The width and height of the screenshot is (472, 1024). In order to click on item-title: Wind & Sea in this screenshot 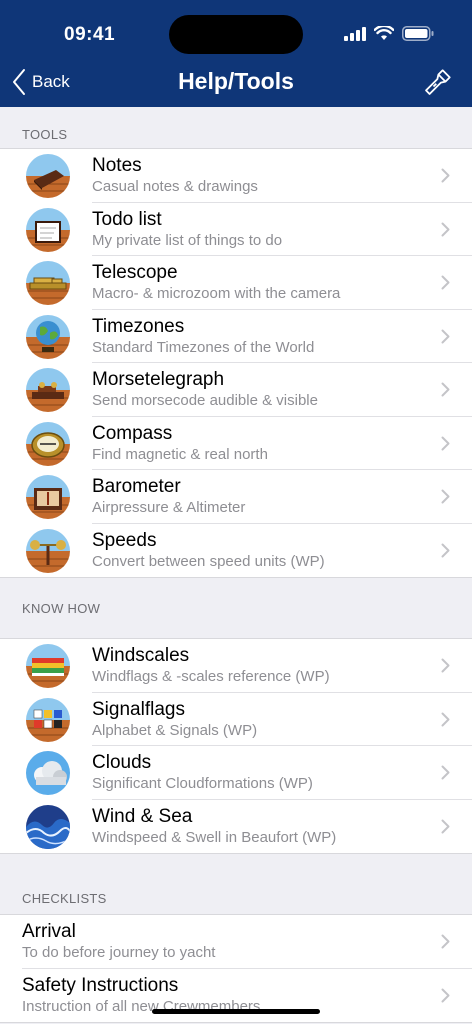, I will do `click(142, 816)`.